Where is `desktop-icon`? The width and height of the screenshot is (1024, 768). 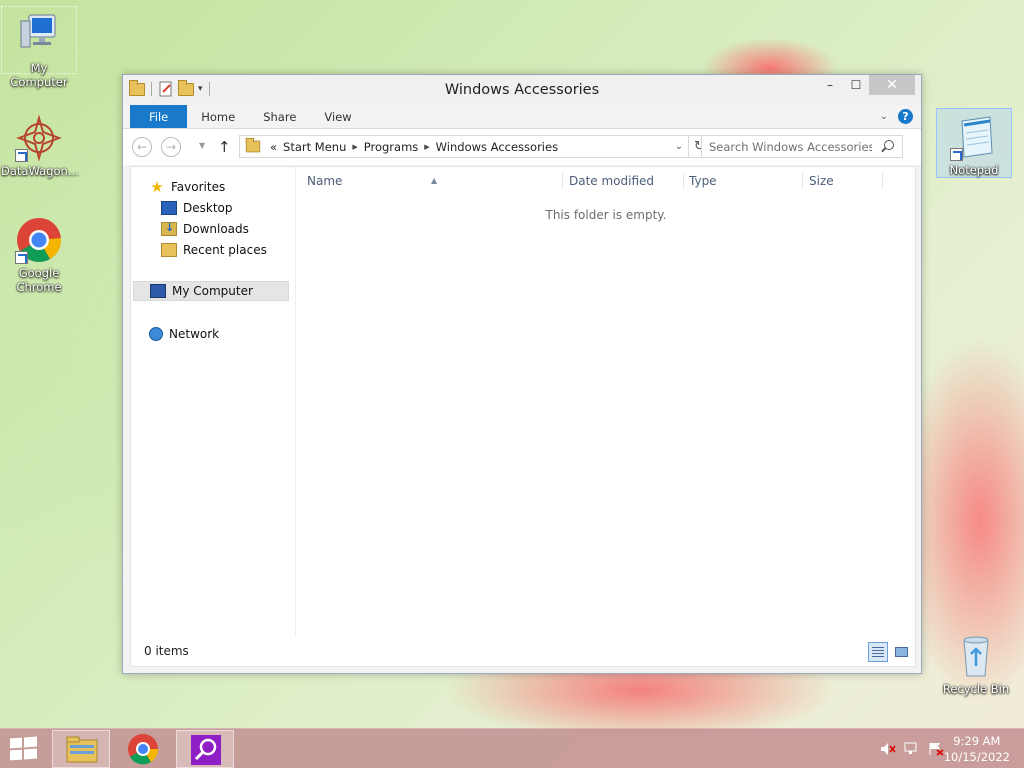
desktop-icon is located at coordinates (169, 208).